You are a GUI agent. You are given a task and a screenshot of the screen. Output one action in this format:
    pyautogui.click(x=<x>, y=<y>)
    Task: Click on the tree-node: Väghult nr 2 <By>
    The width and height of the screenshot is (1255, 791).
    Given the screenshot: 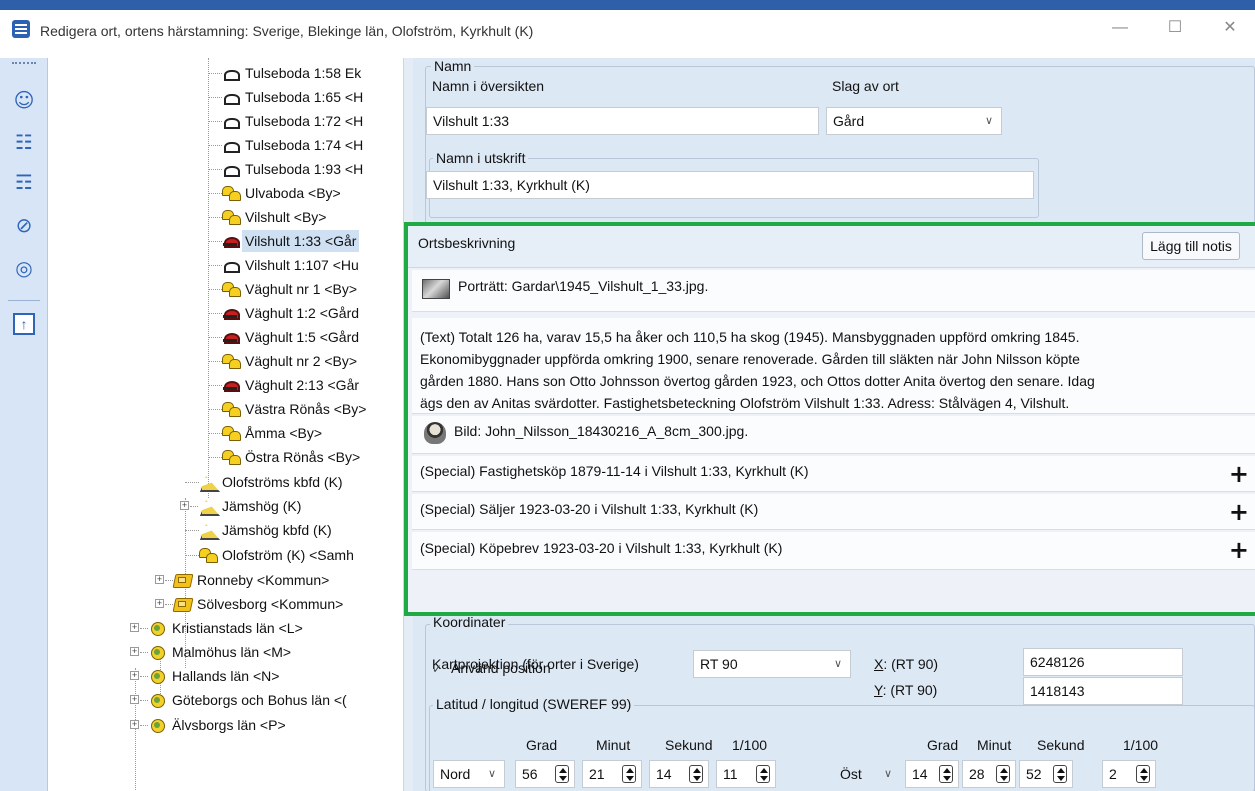 What is the action you would take?
    pyautogui.click(x=225, y=361)
    